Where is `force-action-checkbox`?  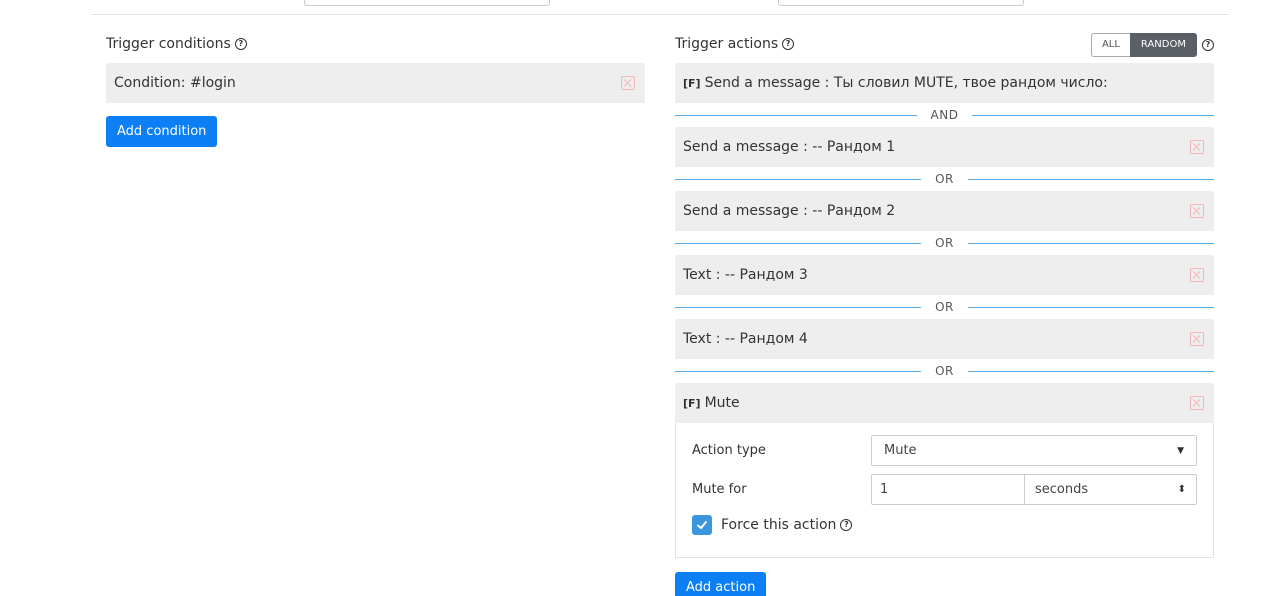 force-action-checkbox is located at coordinates (702, 525).